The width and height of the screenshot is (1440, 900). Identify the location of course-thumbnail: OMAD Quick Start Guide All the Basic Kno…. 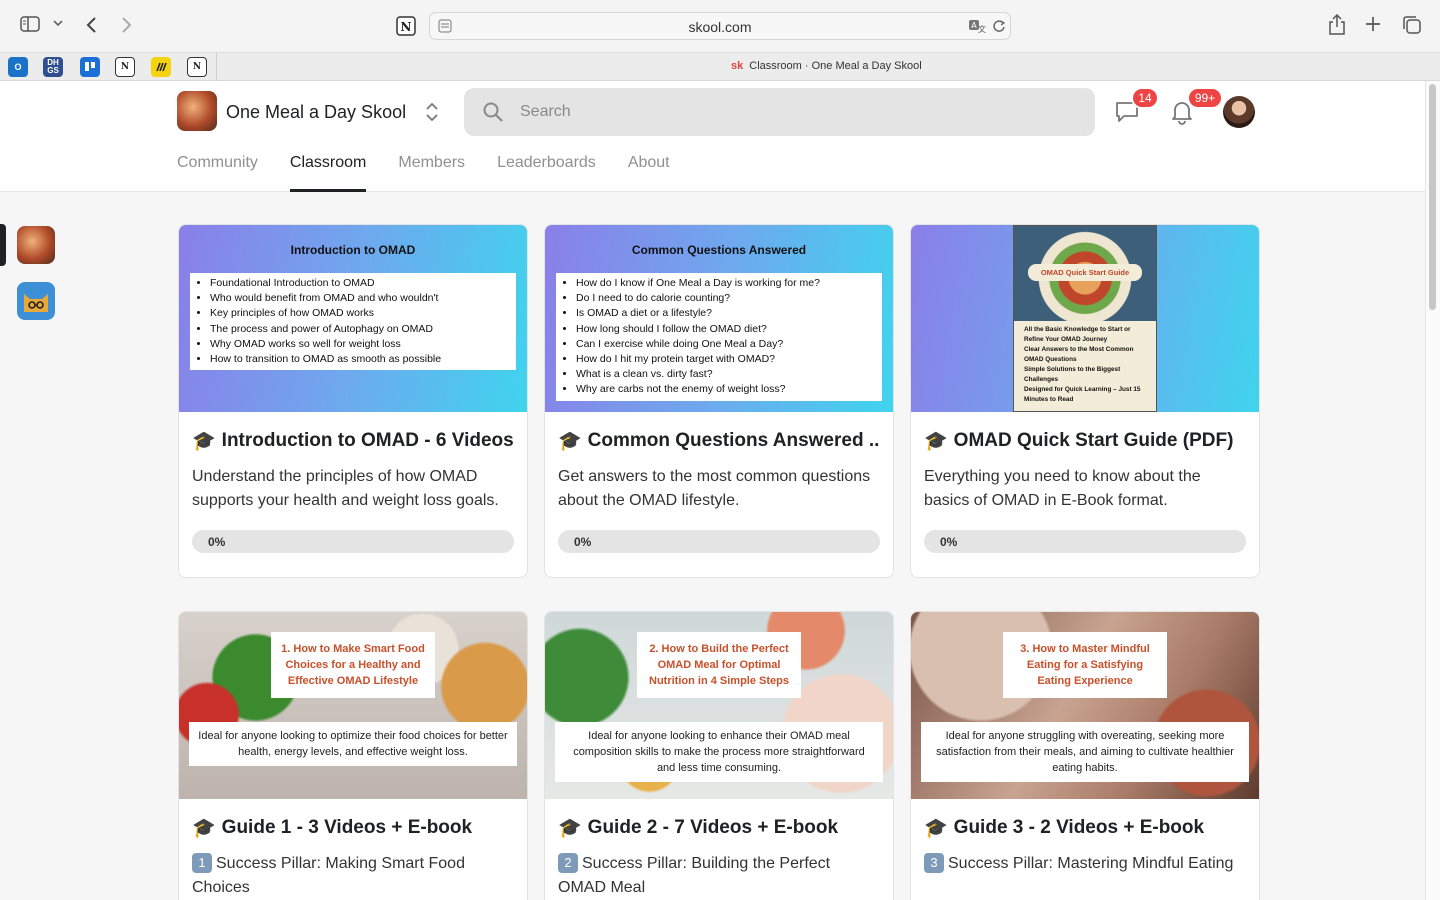
(1085, 318).